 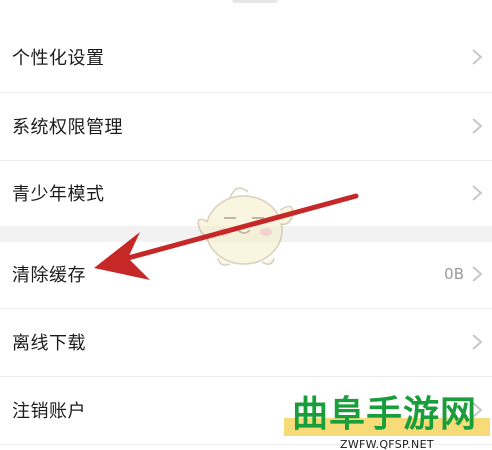 I want to click on row-label: 注销账户, so click(x=49, y=411).